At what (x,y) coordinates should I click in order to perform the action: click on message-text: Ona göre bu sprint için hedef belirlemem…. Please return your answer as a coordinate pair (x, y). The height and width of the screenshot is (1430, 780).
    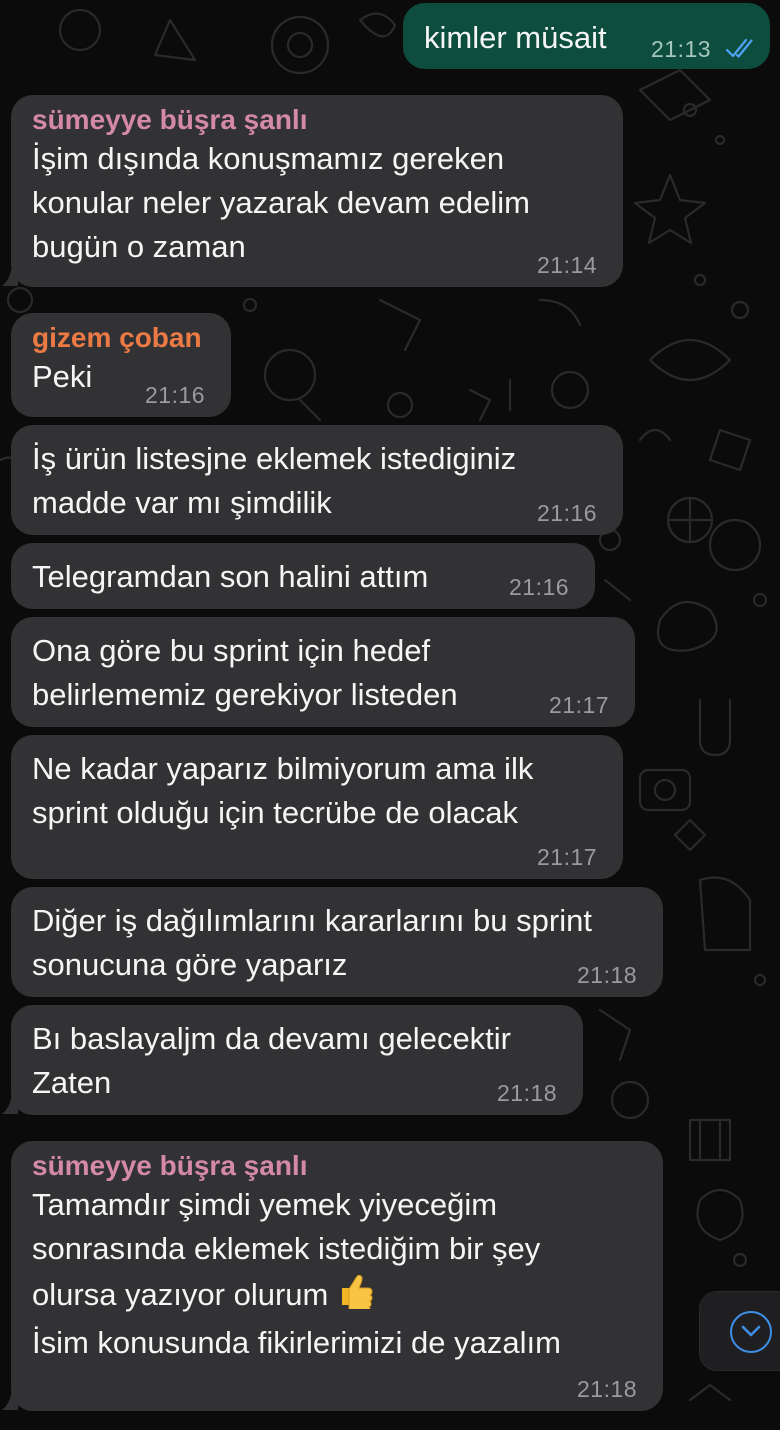
    Looking at the image, I should click on (245, 672).